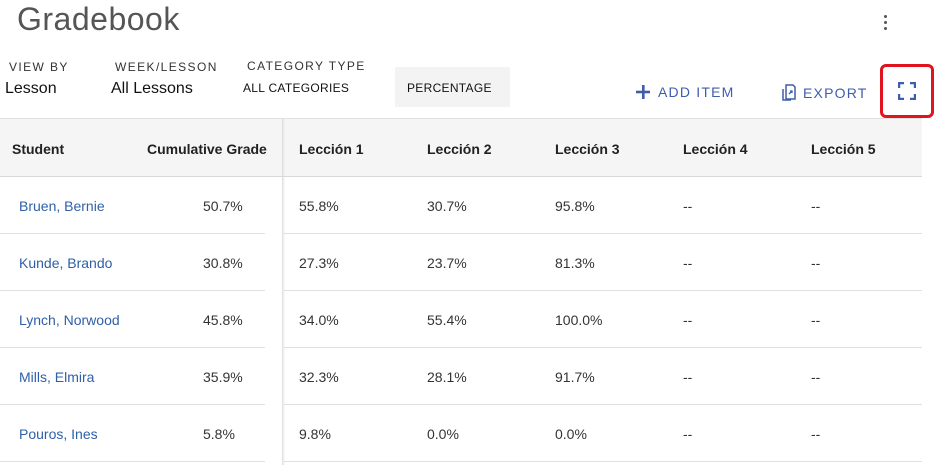 The image size is (939, 465). I want to click on fullscreen-icon, so click(907, 91).